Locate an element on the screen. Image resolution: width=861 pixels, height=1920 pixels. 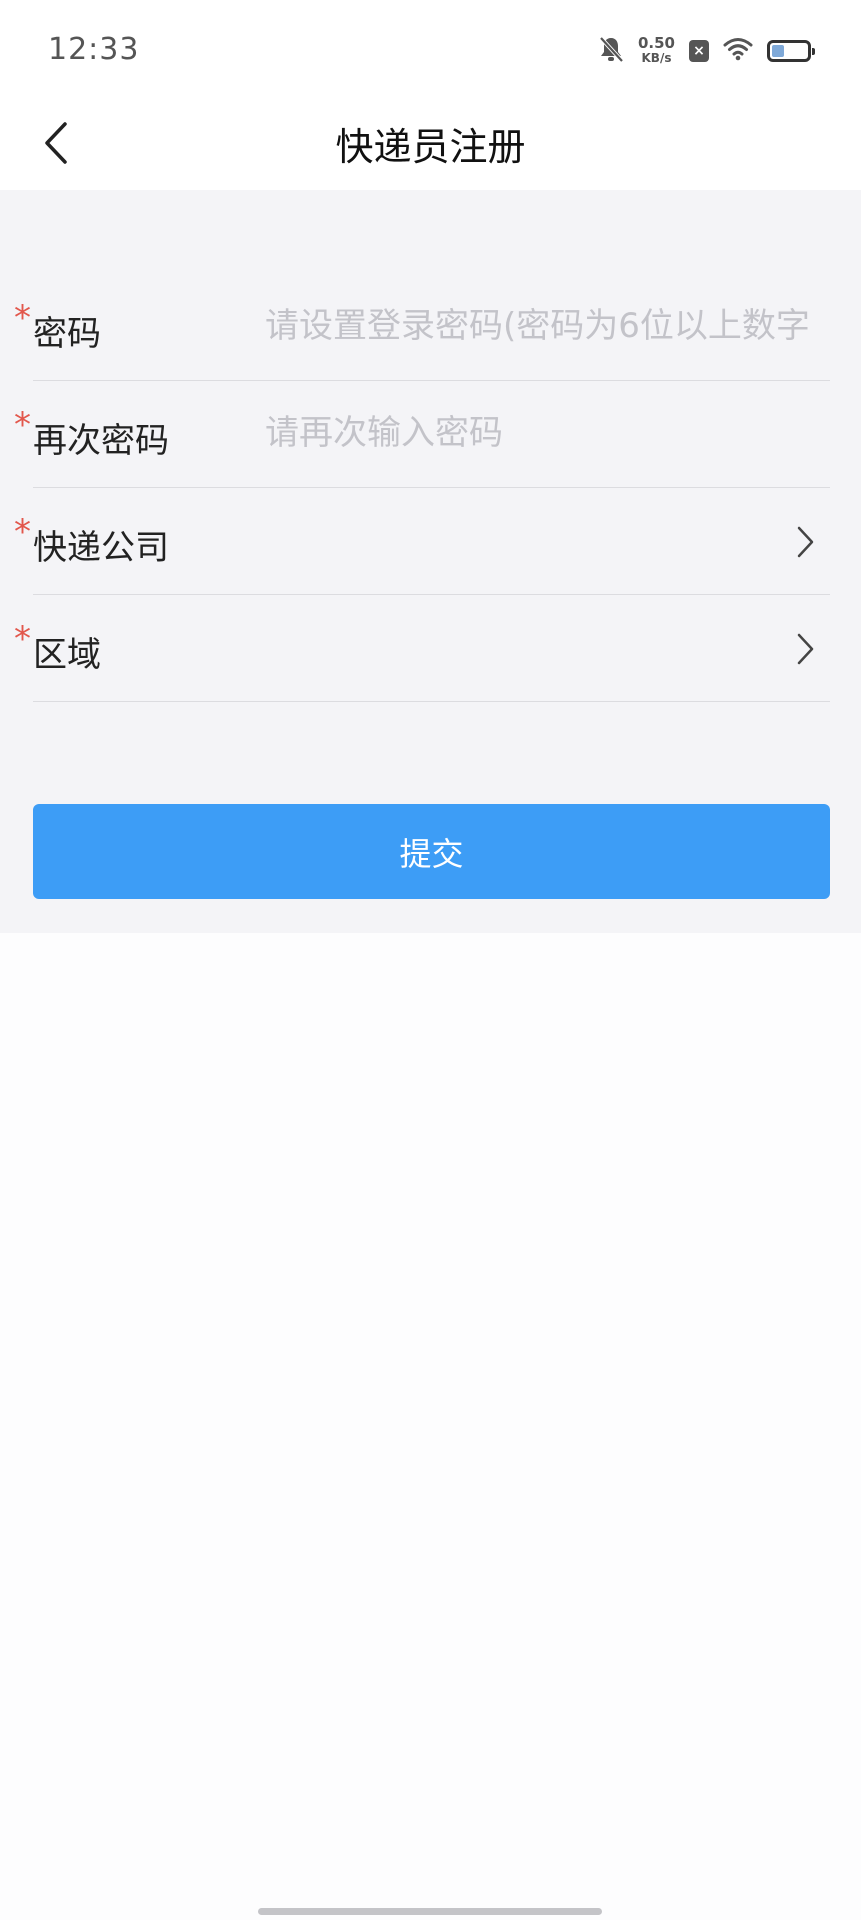
submit-button: 提交 is located at coordinates (431, 851).